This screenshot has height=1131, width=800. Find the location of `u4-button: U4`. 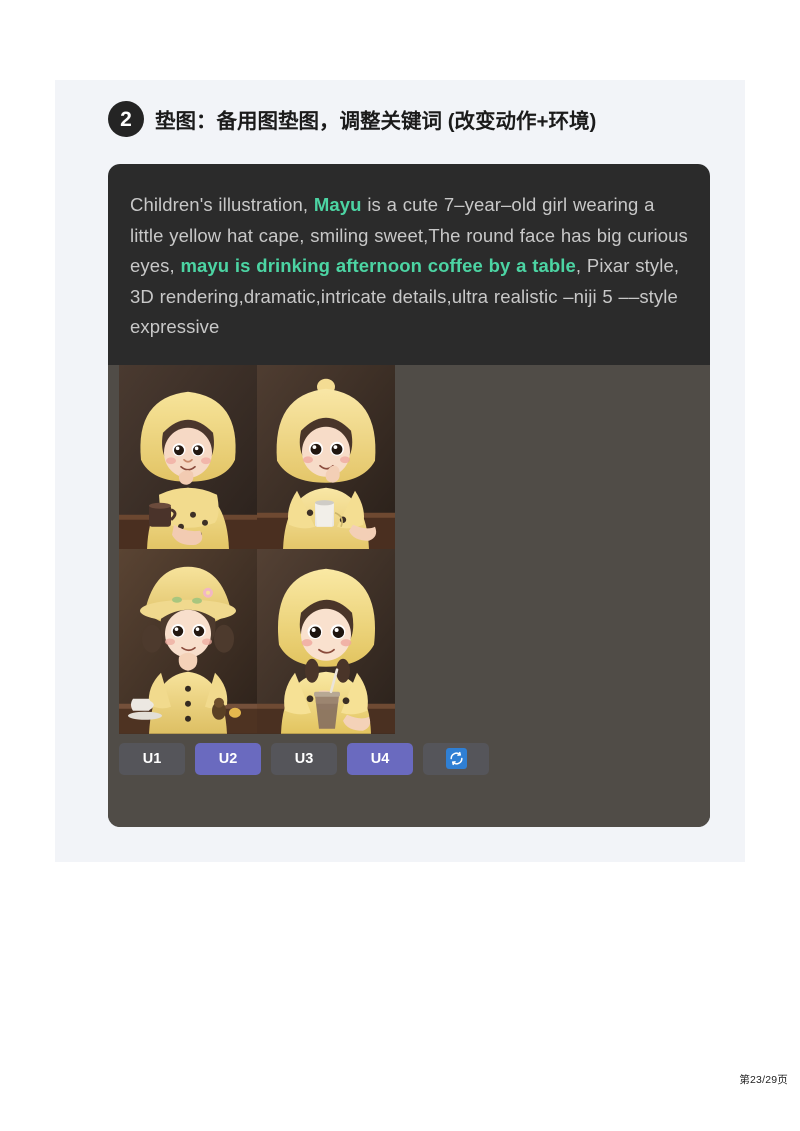

u4-button: U4 is located at coordinates (380, 758).